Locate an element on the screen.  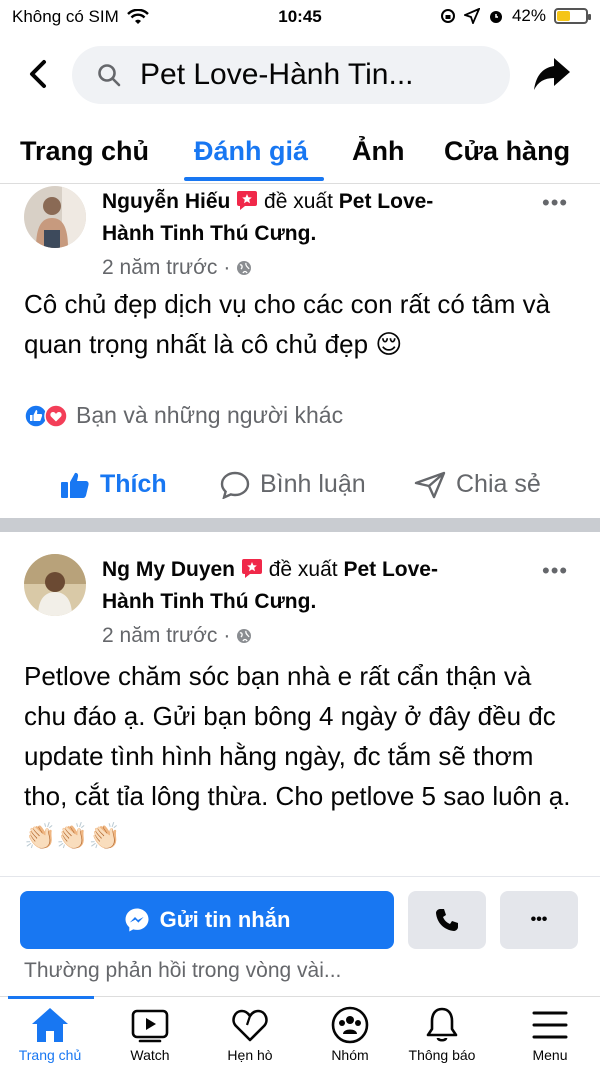
messenger-icon is located at coordinates (137, 920).